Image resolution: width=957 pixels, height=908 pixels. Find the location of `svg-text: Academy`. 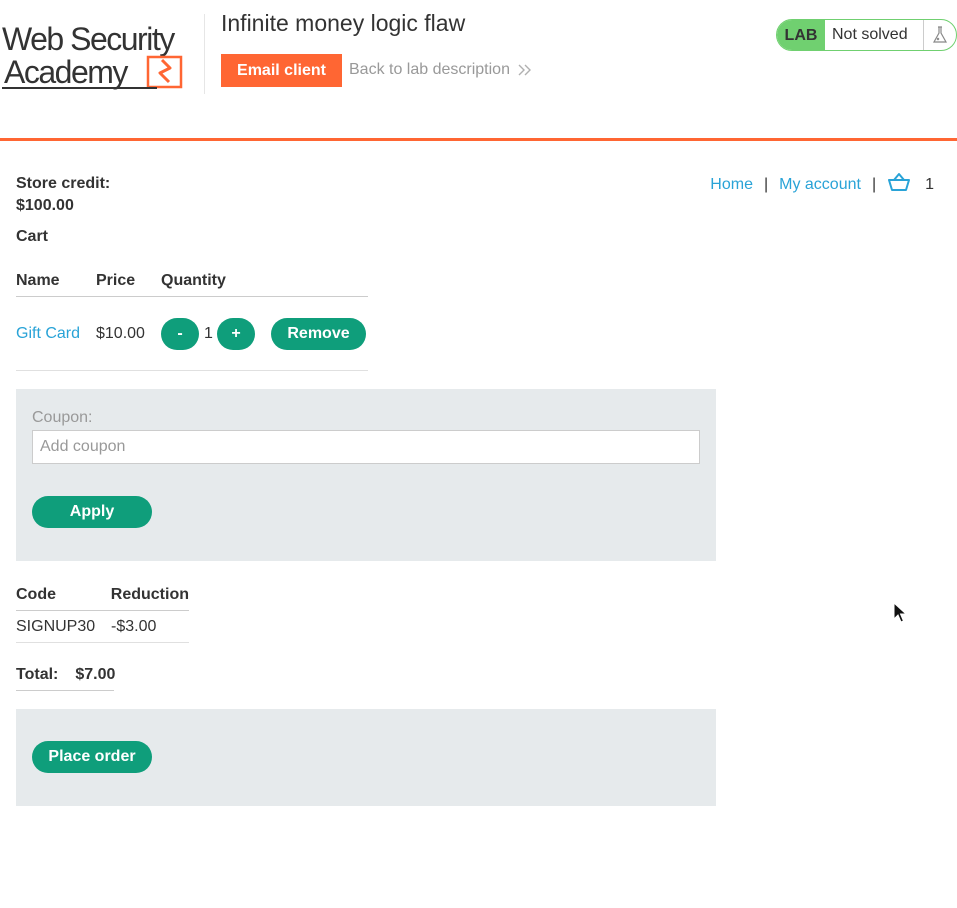

svg-text: Academy is located at coordinates (66, 72).